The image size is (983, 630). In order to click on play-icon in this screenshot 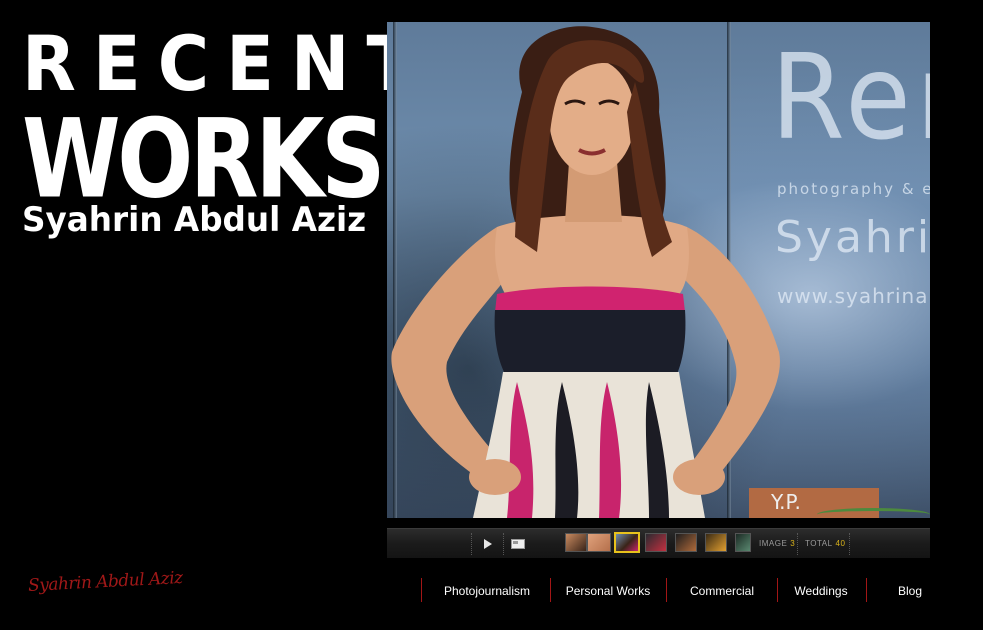, I will do `click(488, 544)`.